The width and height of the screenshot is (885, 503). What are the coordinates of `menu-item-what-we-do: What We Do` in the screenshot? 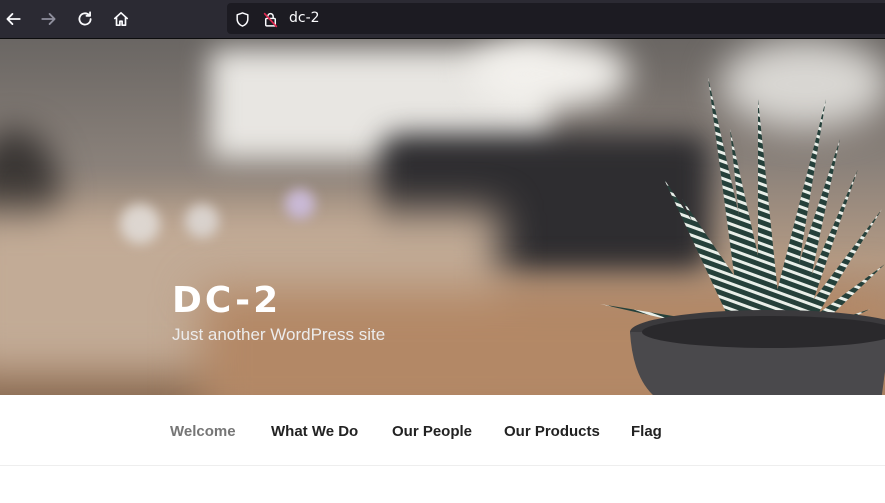 It's located at (314, 432).